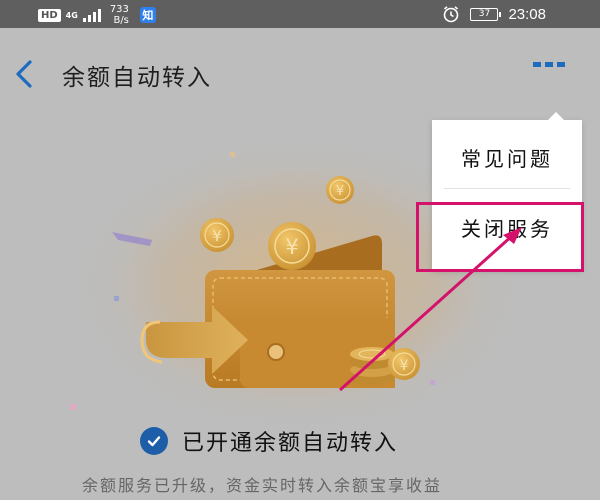 This screenshot has height=500, width=600. What do you see at coordinates (507, 188) in the screenshot?
I see `menu-divider` at bounding box center [507, 188].